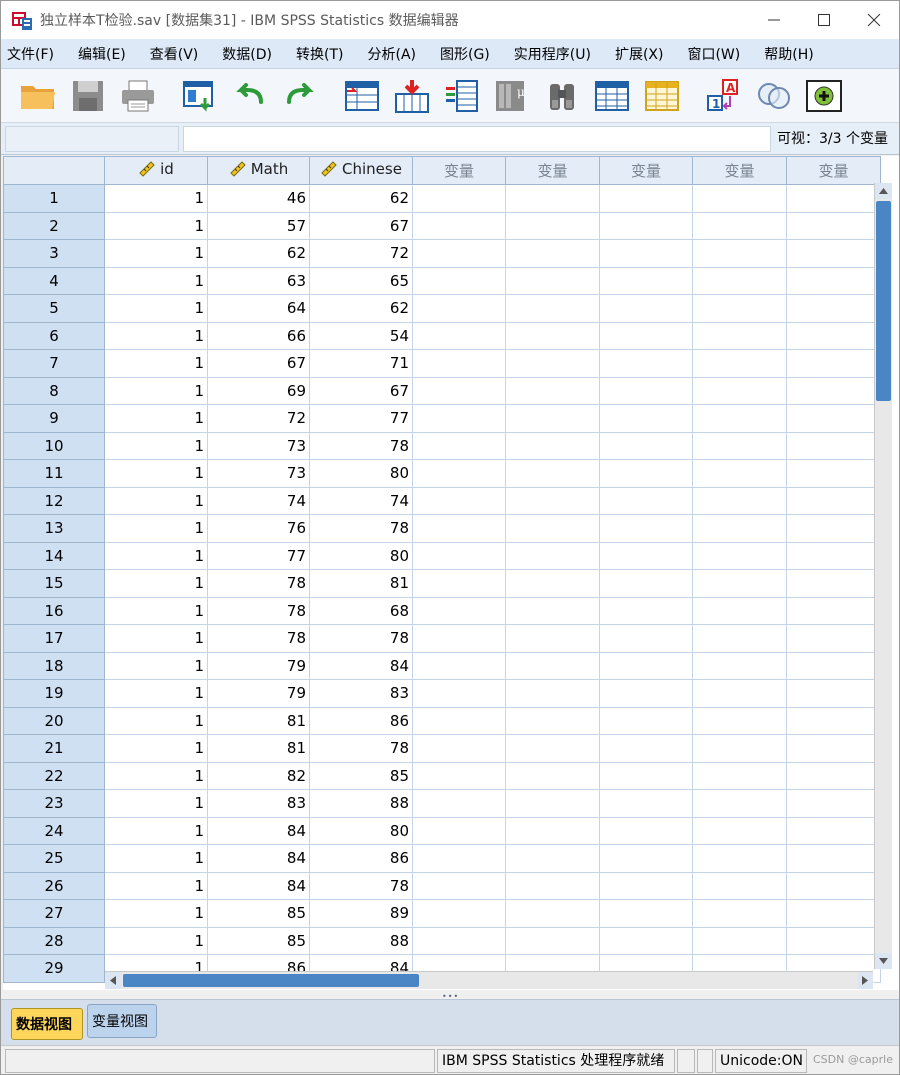 The height and width of the screenshot is (1075, 900). I want to click on horizontal-scroll-thumb, so click(271, 980).